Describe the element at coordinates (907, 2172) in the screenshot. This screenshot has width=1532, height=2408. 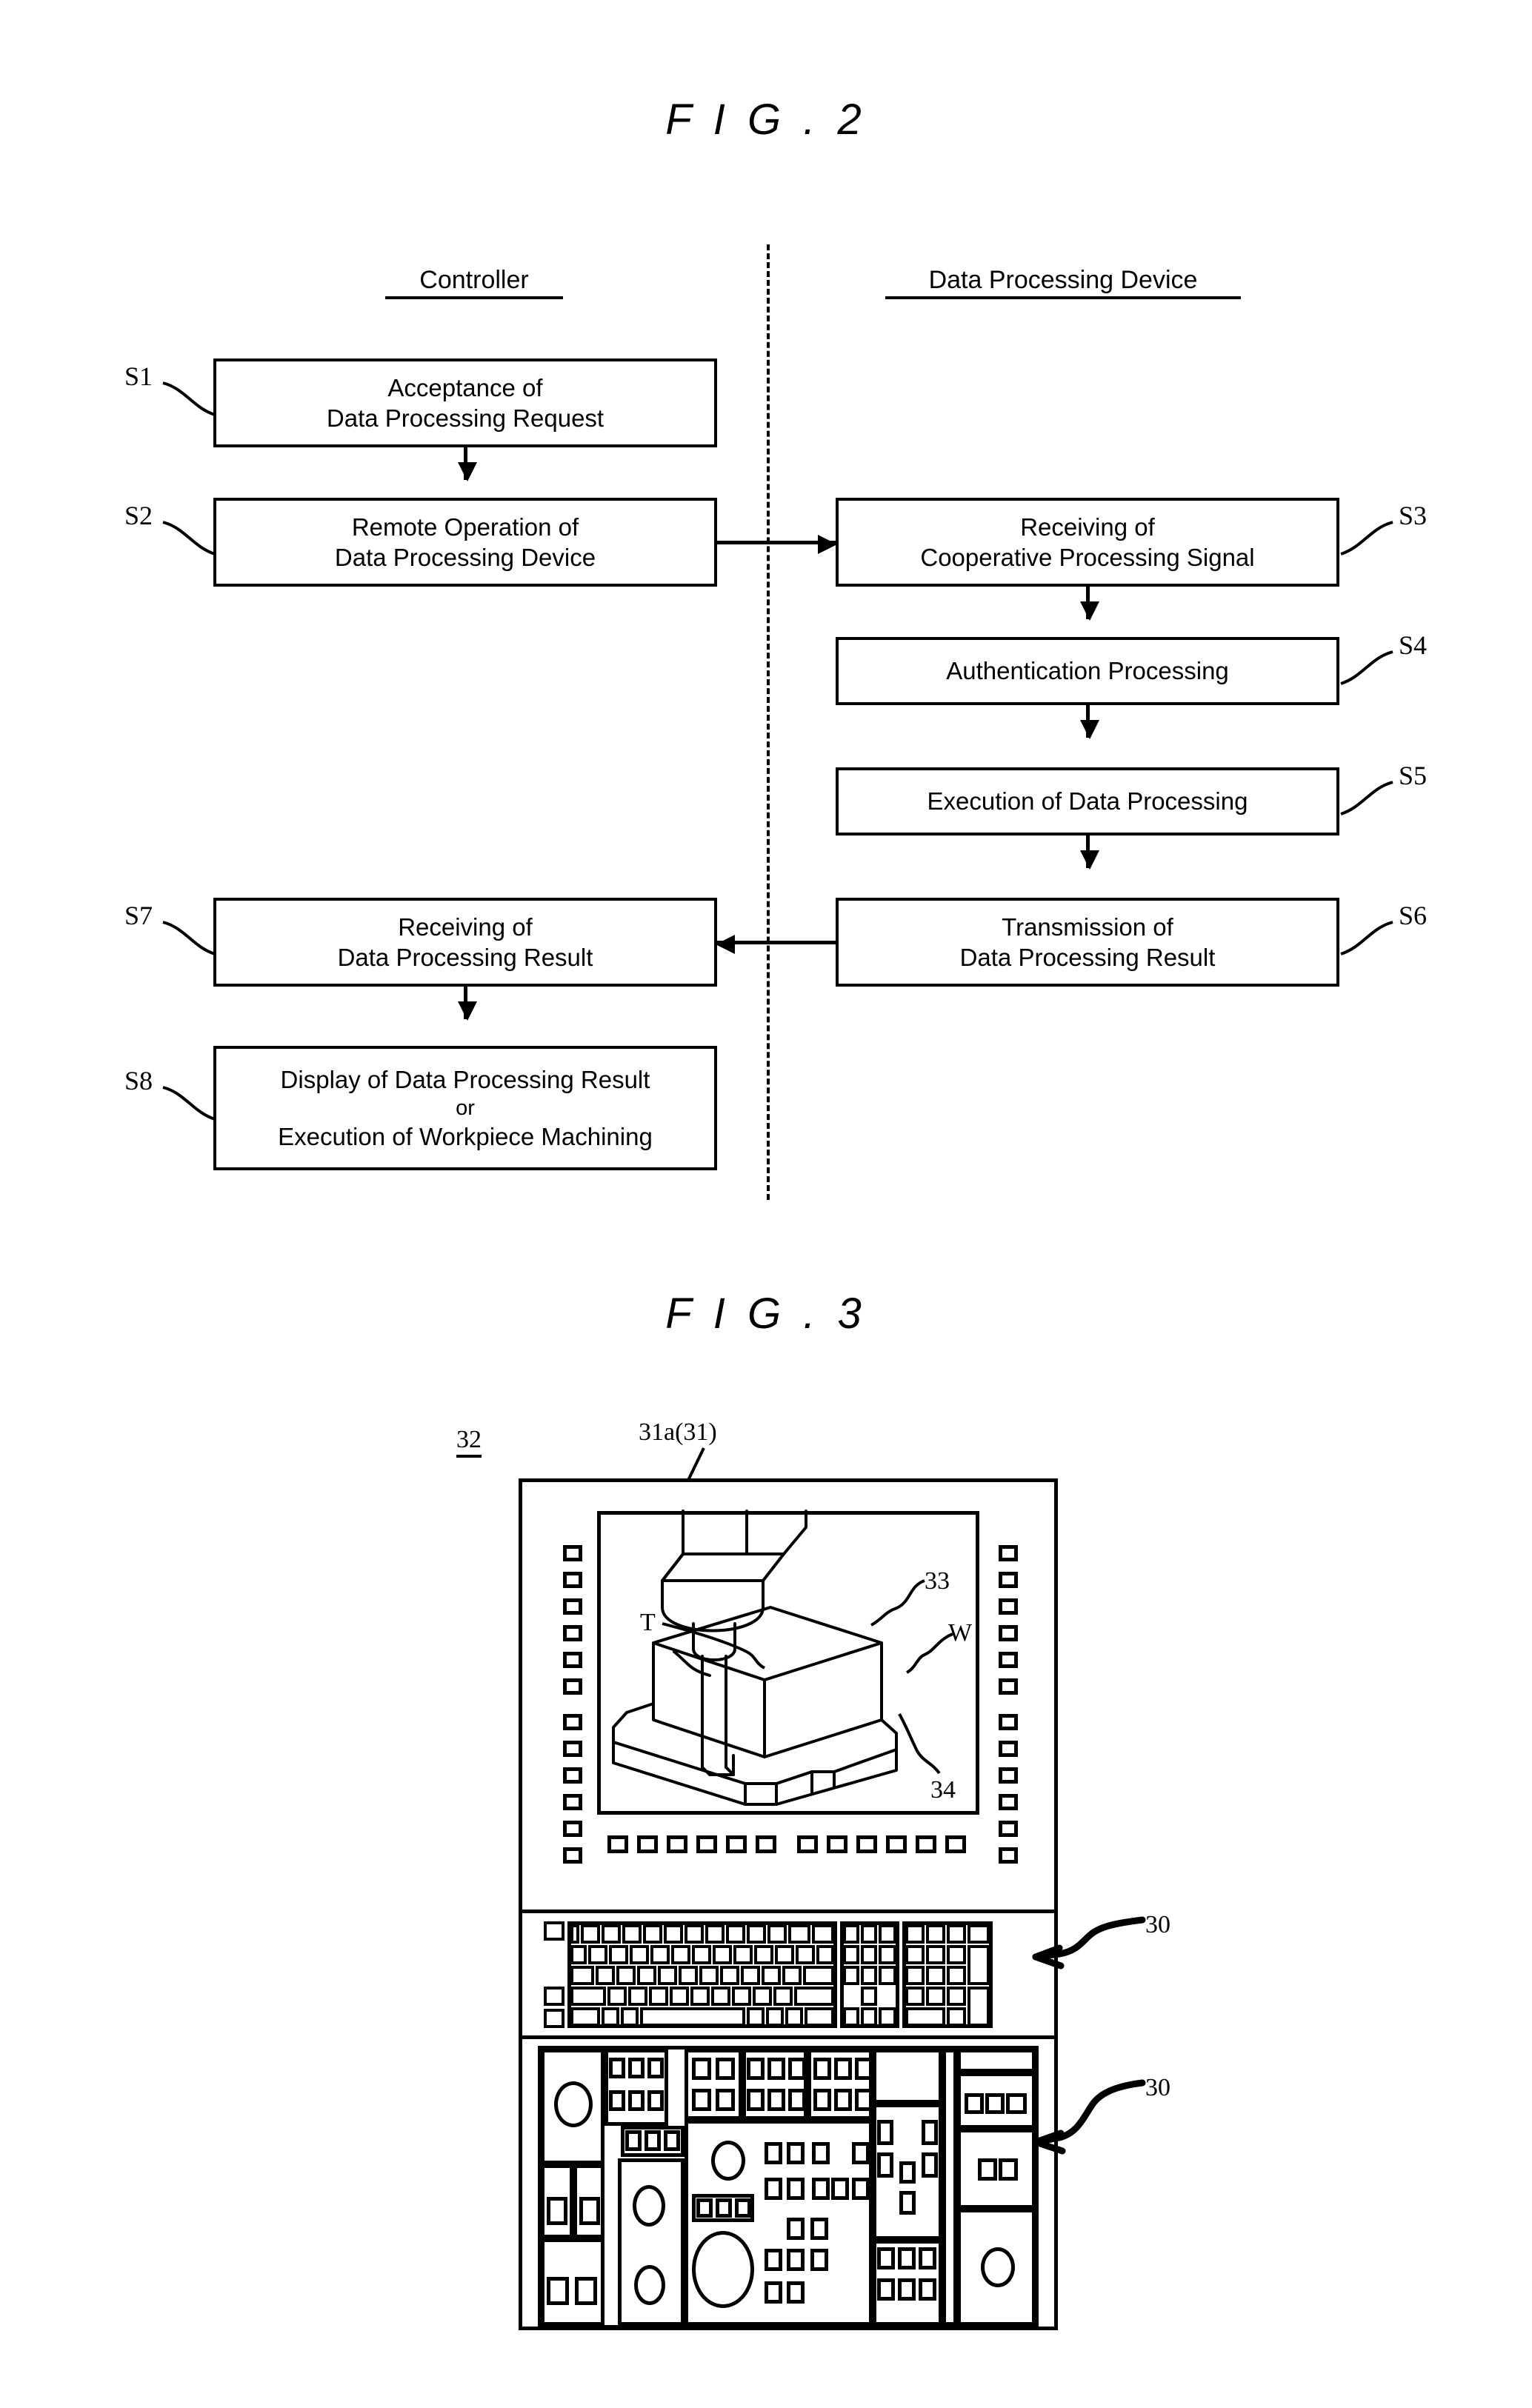
I see `operator-jog-axis-button` at that location.